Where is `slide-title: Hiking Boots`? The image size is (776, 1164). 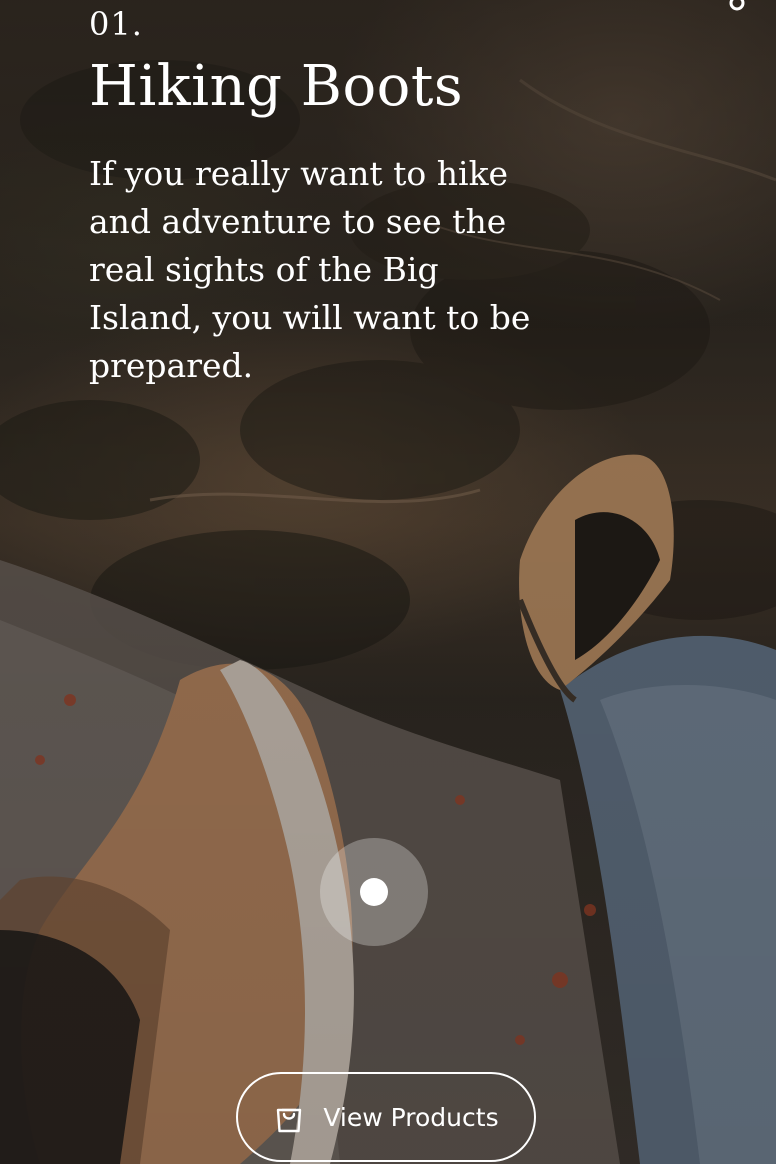
slide-title: Hiking Boots is located at coordinates (276, 86).